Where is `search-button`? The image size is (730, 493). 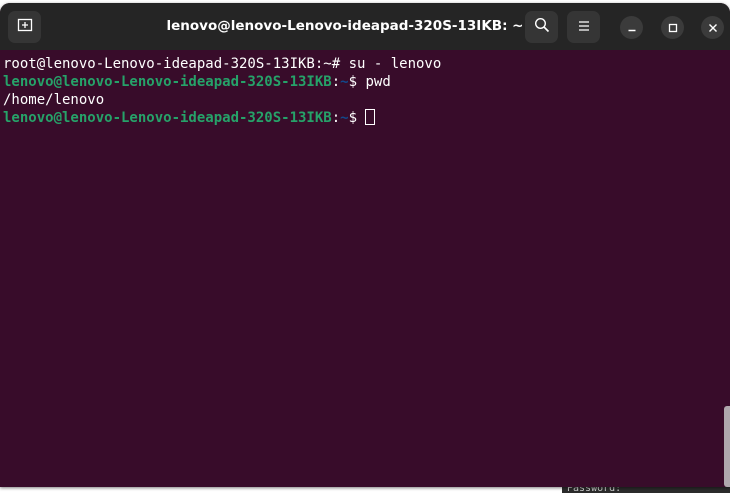
search-button is located at coordinates (541, 27).